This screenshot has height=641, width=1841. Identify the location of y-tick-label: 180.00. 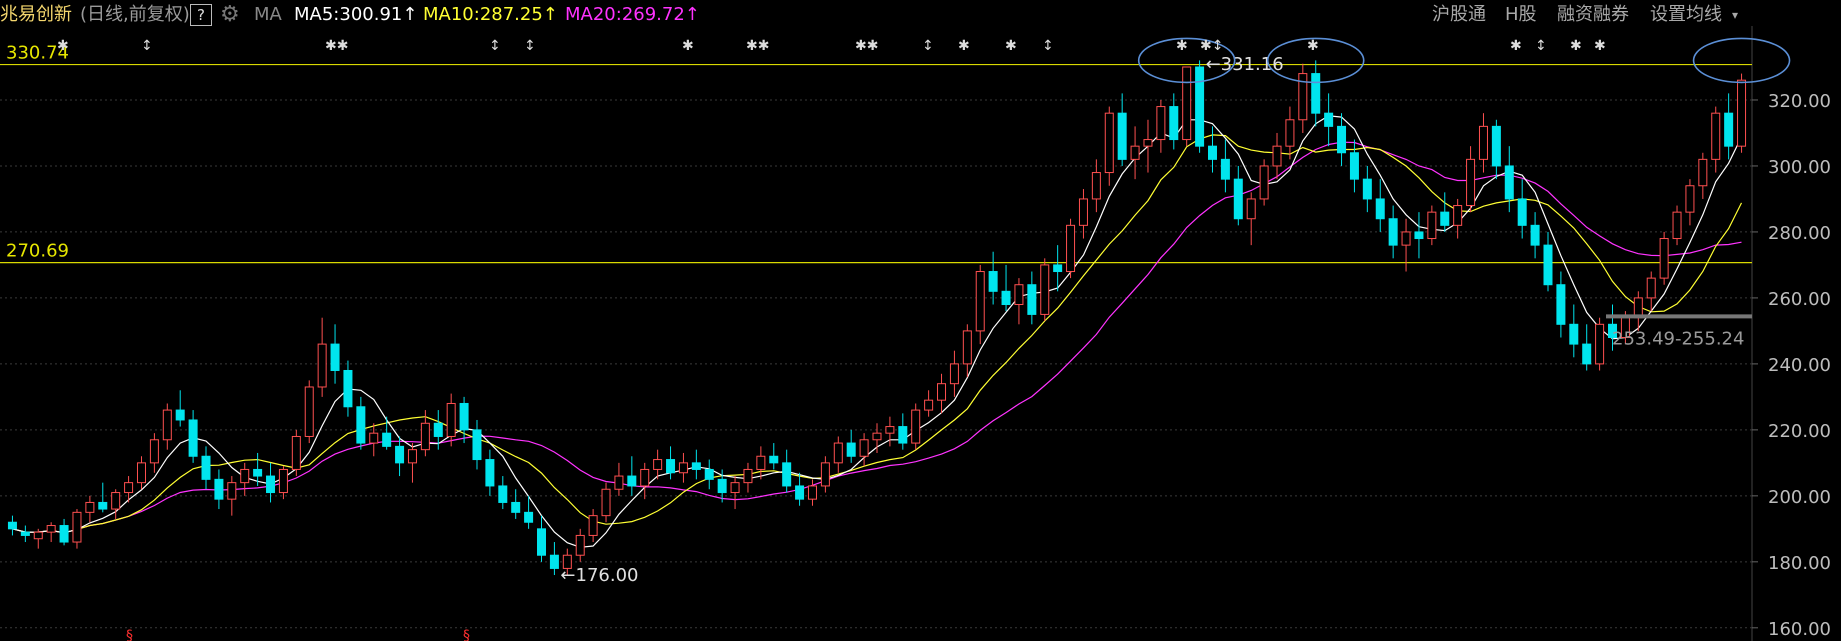
(1799, 563).